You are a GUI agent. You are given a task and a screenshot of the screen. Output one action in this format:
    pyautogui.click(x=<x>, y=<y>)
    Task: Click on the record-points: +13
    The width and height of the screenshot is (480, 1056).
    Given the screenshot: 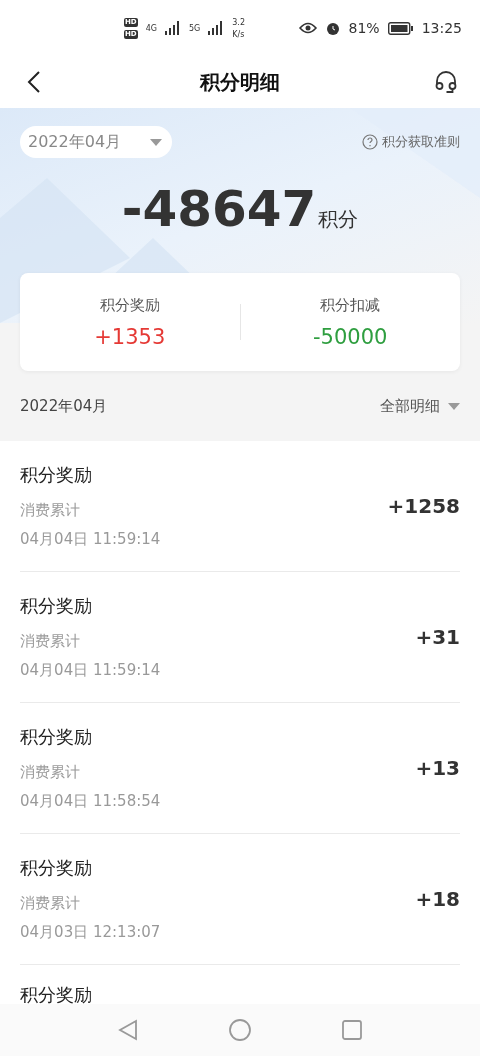 What is the action you would take?
    pyautogui.click(x=437, y=768)
    